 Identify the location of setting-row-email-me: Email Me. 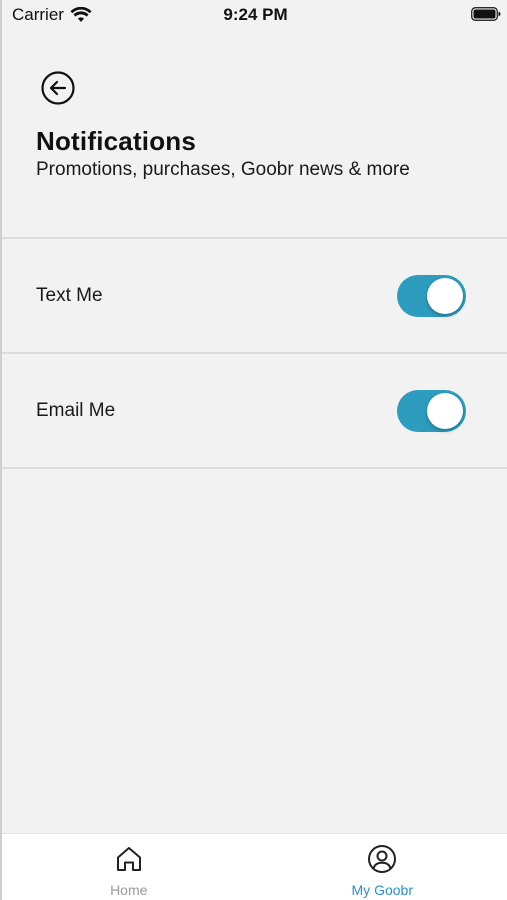
(254, 410).